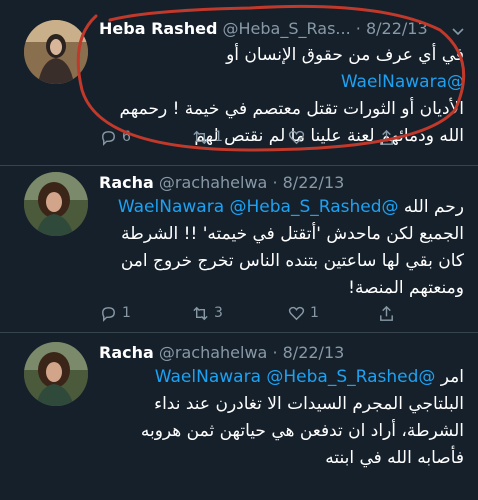 This screenshot has width=478, height=500. I want to click on reply-button: 6, so click(115, 137).